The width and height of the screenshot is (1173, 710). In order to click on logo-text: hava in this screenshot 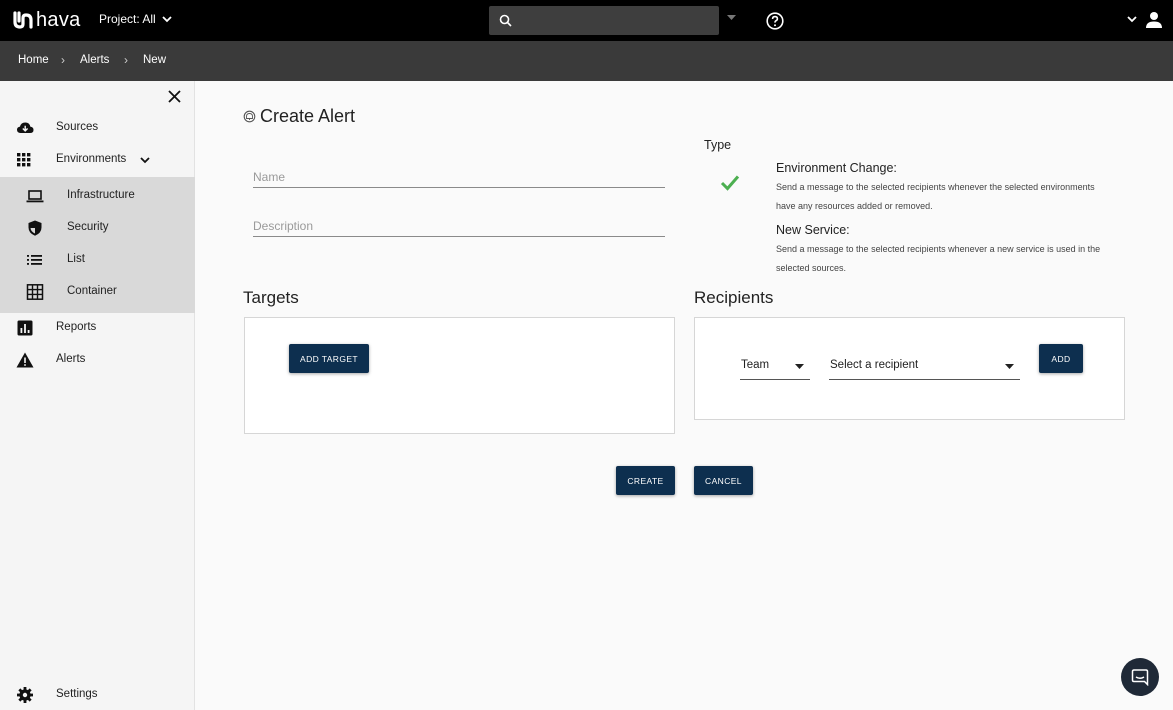, I will do `click(58, 19)`.